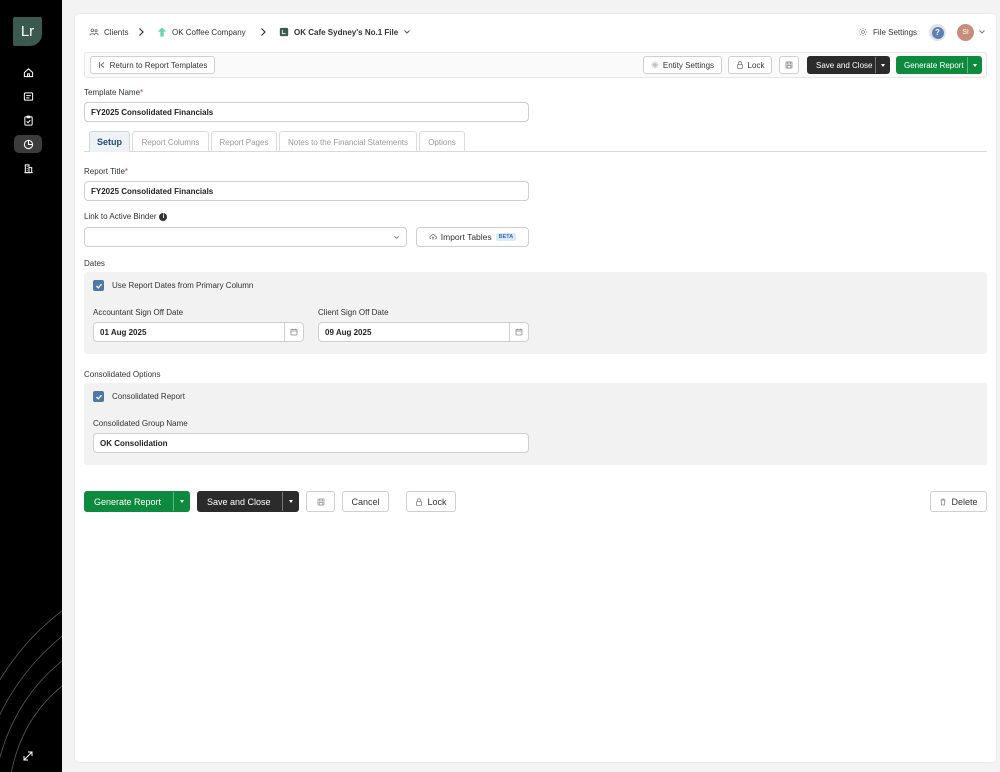  I want to click on footer-save-icon-button, so click(320, 501).